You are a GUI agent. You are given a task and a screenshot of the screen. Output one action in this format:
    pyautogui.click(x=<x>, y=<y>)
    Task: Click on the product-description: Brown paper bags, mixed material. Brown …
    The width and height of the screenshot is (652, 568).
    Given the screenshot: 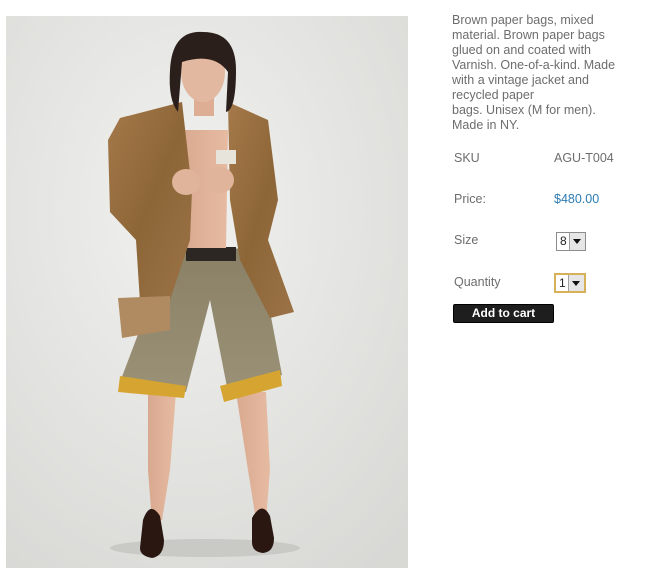 What is the action you would take?
    pyautogui.click(x=547, y=73)
    